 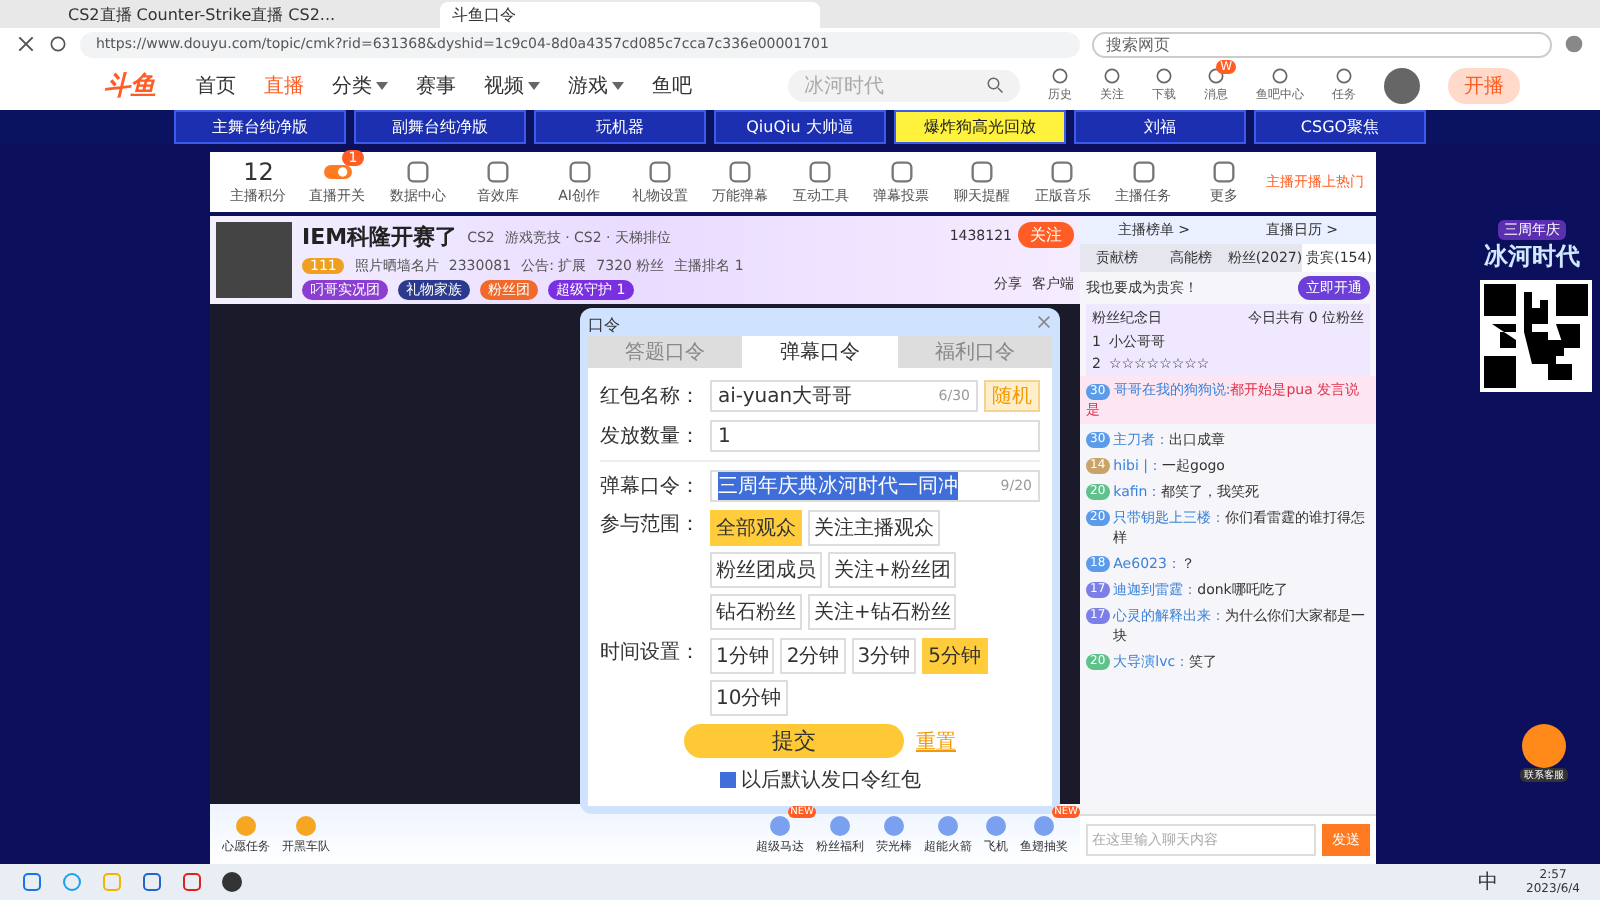 I want to click on stage-tab: CSGO聚焦, so click(x=1340, y=127).